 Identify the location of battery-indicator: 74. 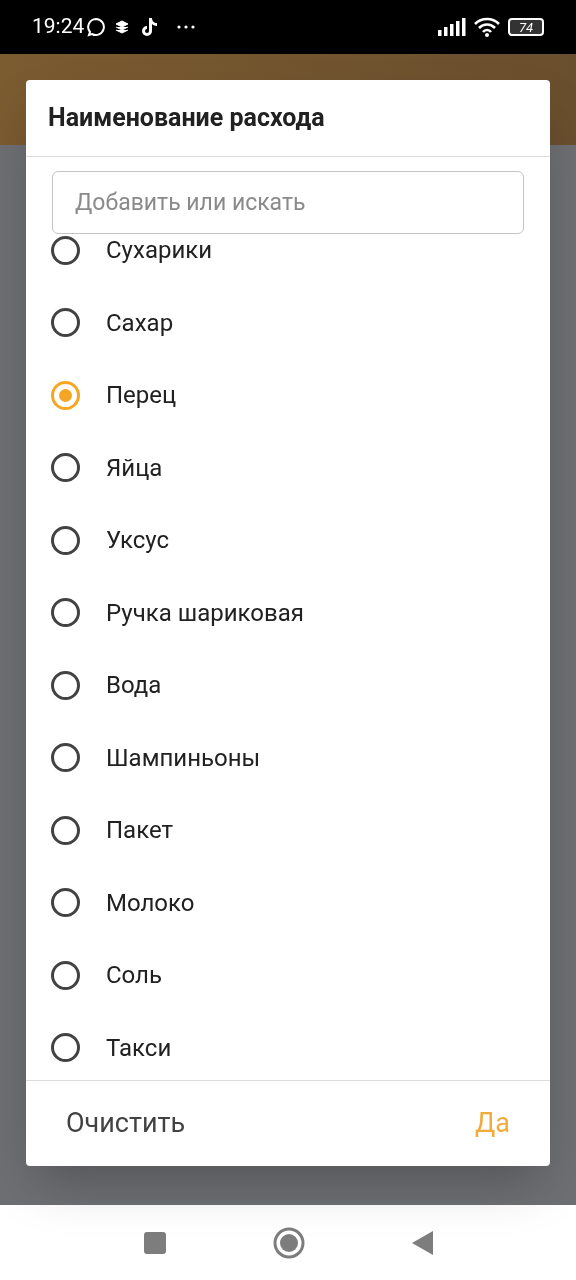
(526, 27).